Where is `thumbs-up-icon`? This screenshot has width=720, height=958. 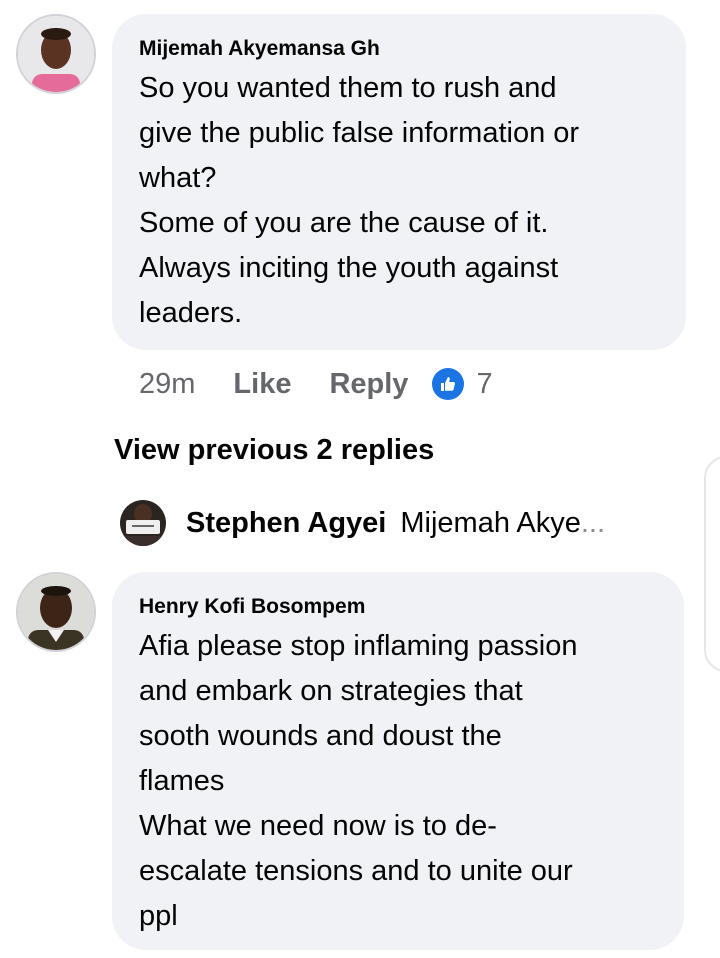
thumbs-up-icon is located at coordinates (448, 384).